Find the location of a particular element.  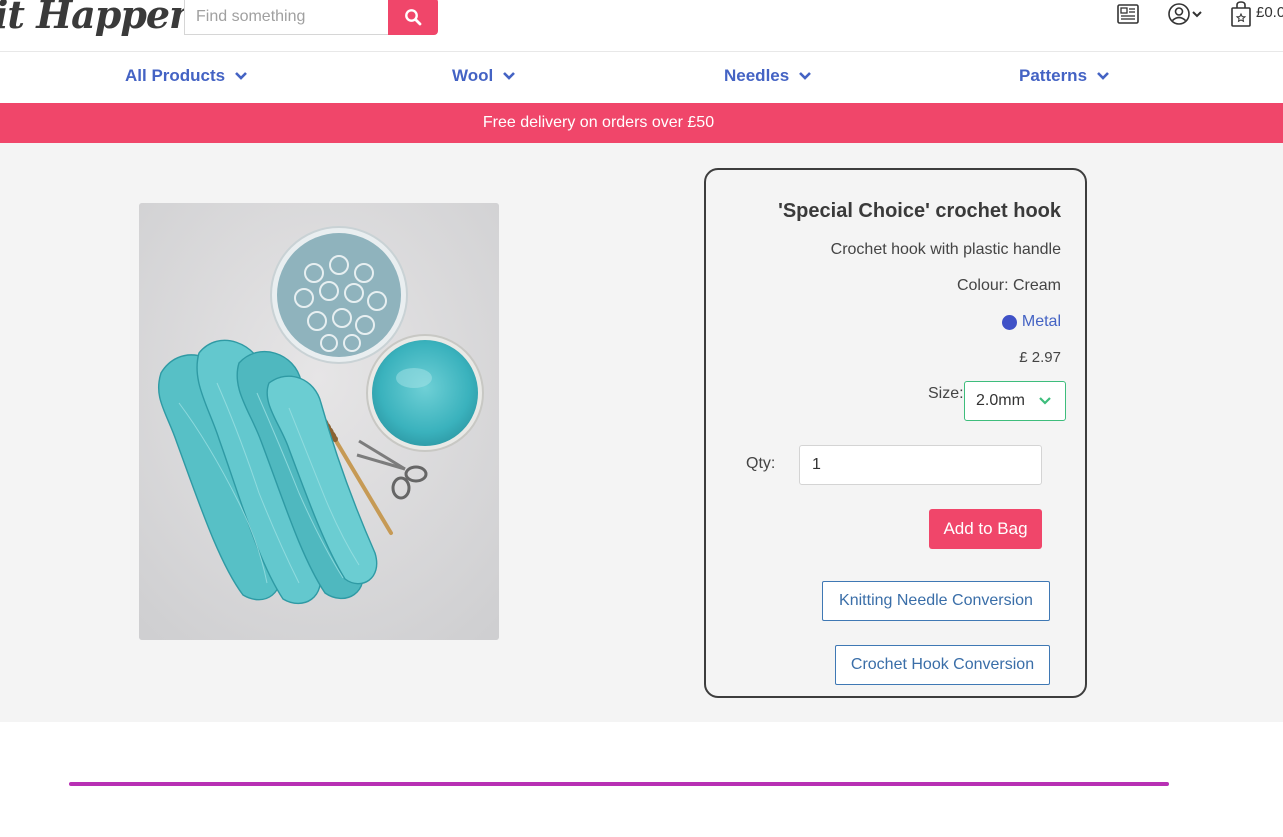

newsletter-icon is located at coordinates (1128, 14).